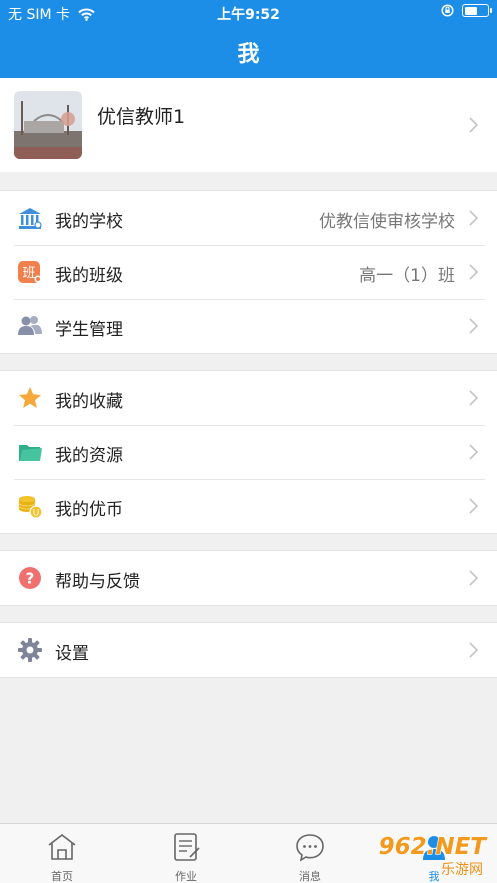 Image resolution: width=497 pixels, height=883 pixels. Describe the element at coordinates (30, 453) in the screenshot. I see `folder-icon` at that location.